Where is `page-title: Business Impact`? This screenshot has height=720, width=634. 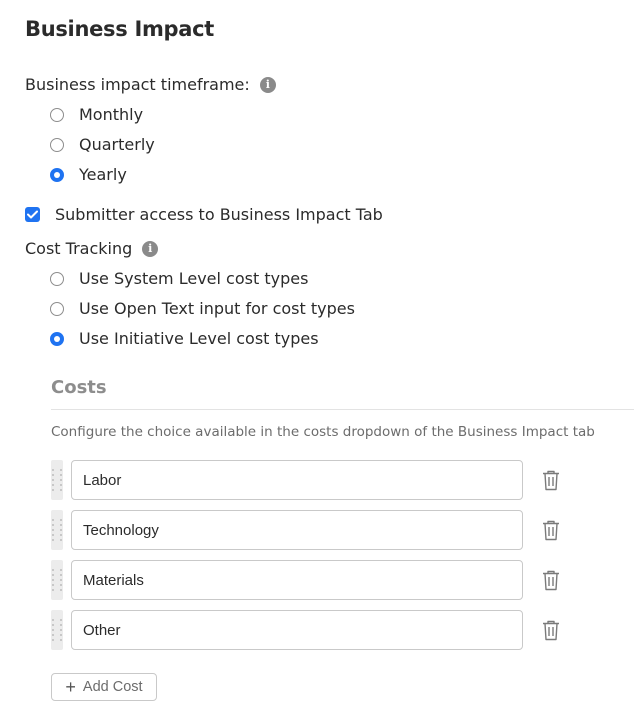
page-title: Business Impact is located at coordinates (120, 29).